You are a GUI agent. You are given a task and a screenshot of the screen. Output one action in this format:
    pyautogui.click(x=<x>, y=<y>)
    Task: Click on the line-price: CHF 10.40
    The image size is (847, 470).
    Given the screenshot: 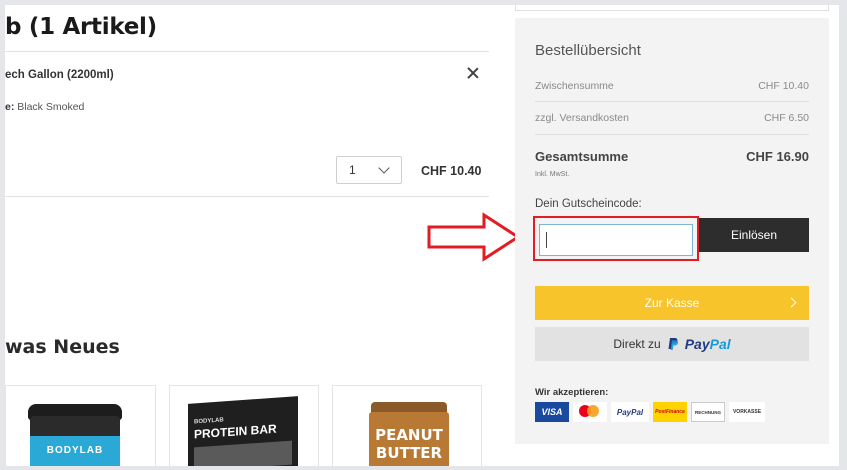 What is the action you would take?
    pyautogui.click(x=451, y=171)
    